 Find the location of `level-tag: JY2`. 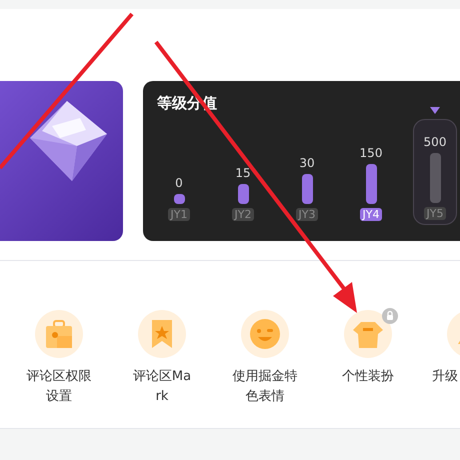

level-tag: JY2 is located at coordinates (243, 214).